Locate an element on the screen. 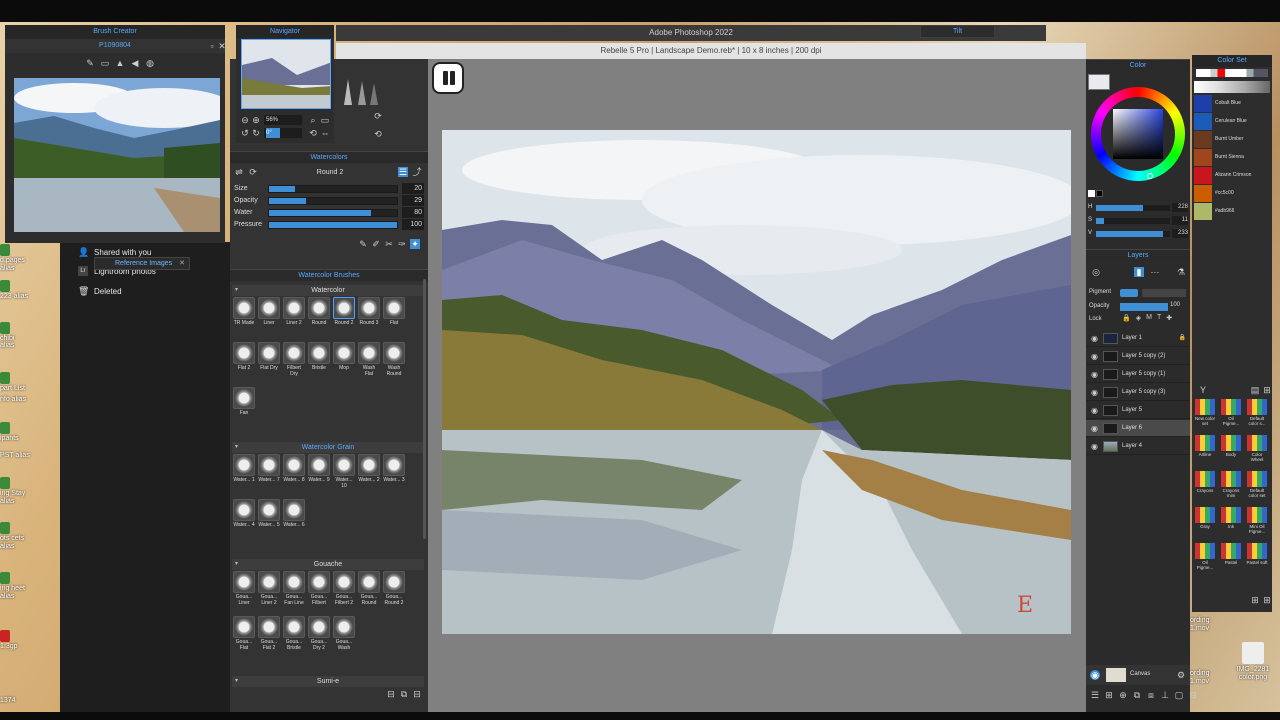 Image resolution: width=1280 pixels, height=720 pixels. color-wheel is located at coordinates (1138, 134).